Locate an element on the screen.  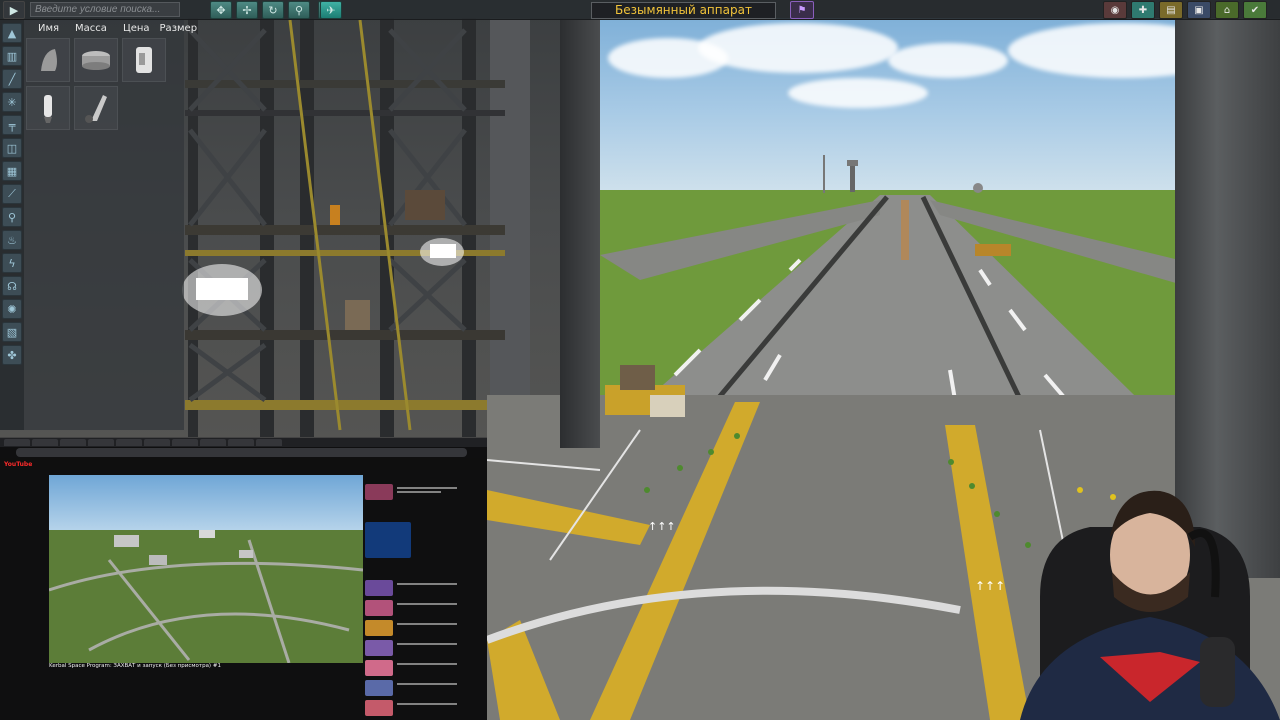
part-adapter is located at coordinates (96, 60).